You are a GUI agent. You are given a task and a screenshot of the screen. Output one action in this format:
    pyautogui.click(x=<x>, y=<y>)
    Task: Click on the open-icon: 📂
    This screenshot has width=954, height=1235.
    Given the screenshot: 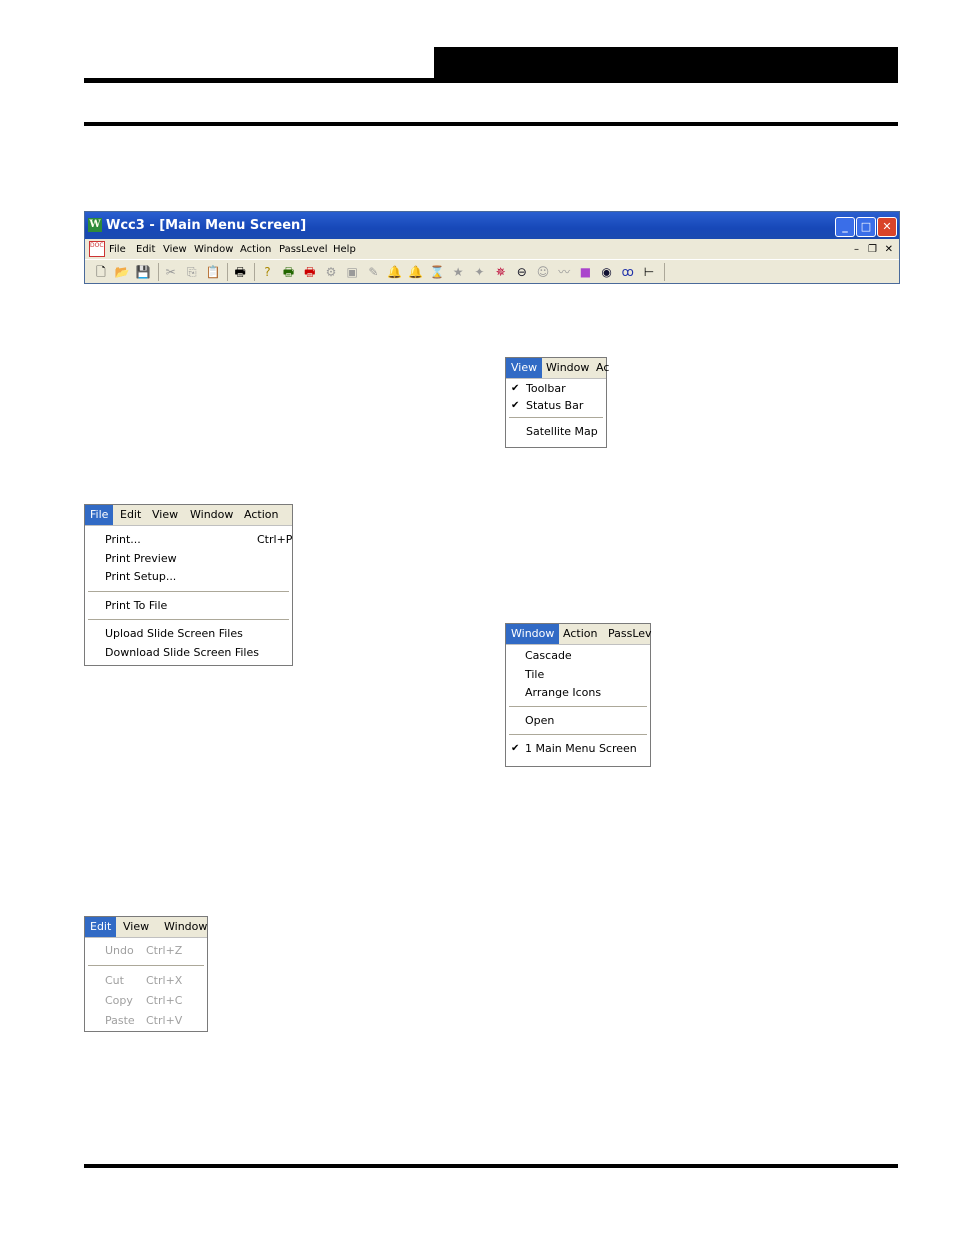 What is the action you would take?
    pyautogui.click(x=122, y=272)
    